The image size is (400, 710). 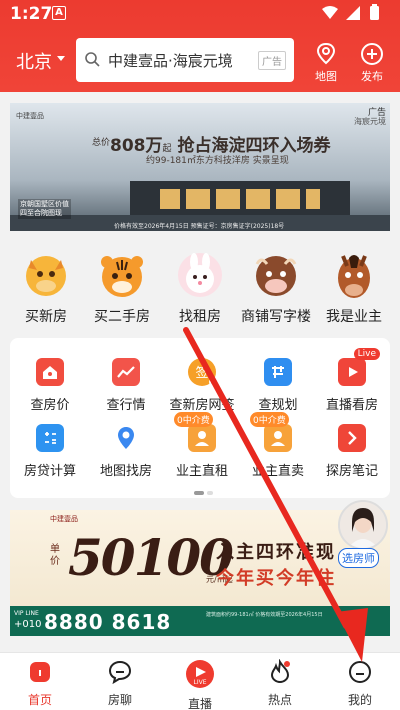 What do you see at coordinates (200, 674) in the screenshot?
I see `live-icon: LIVE` at bounding box center [200, 674].